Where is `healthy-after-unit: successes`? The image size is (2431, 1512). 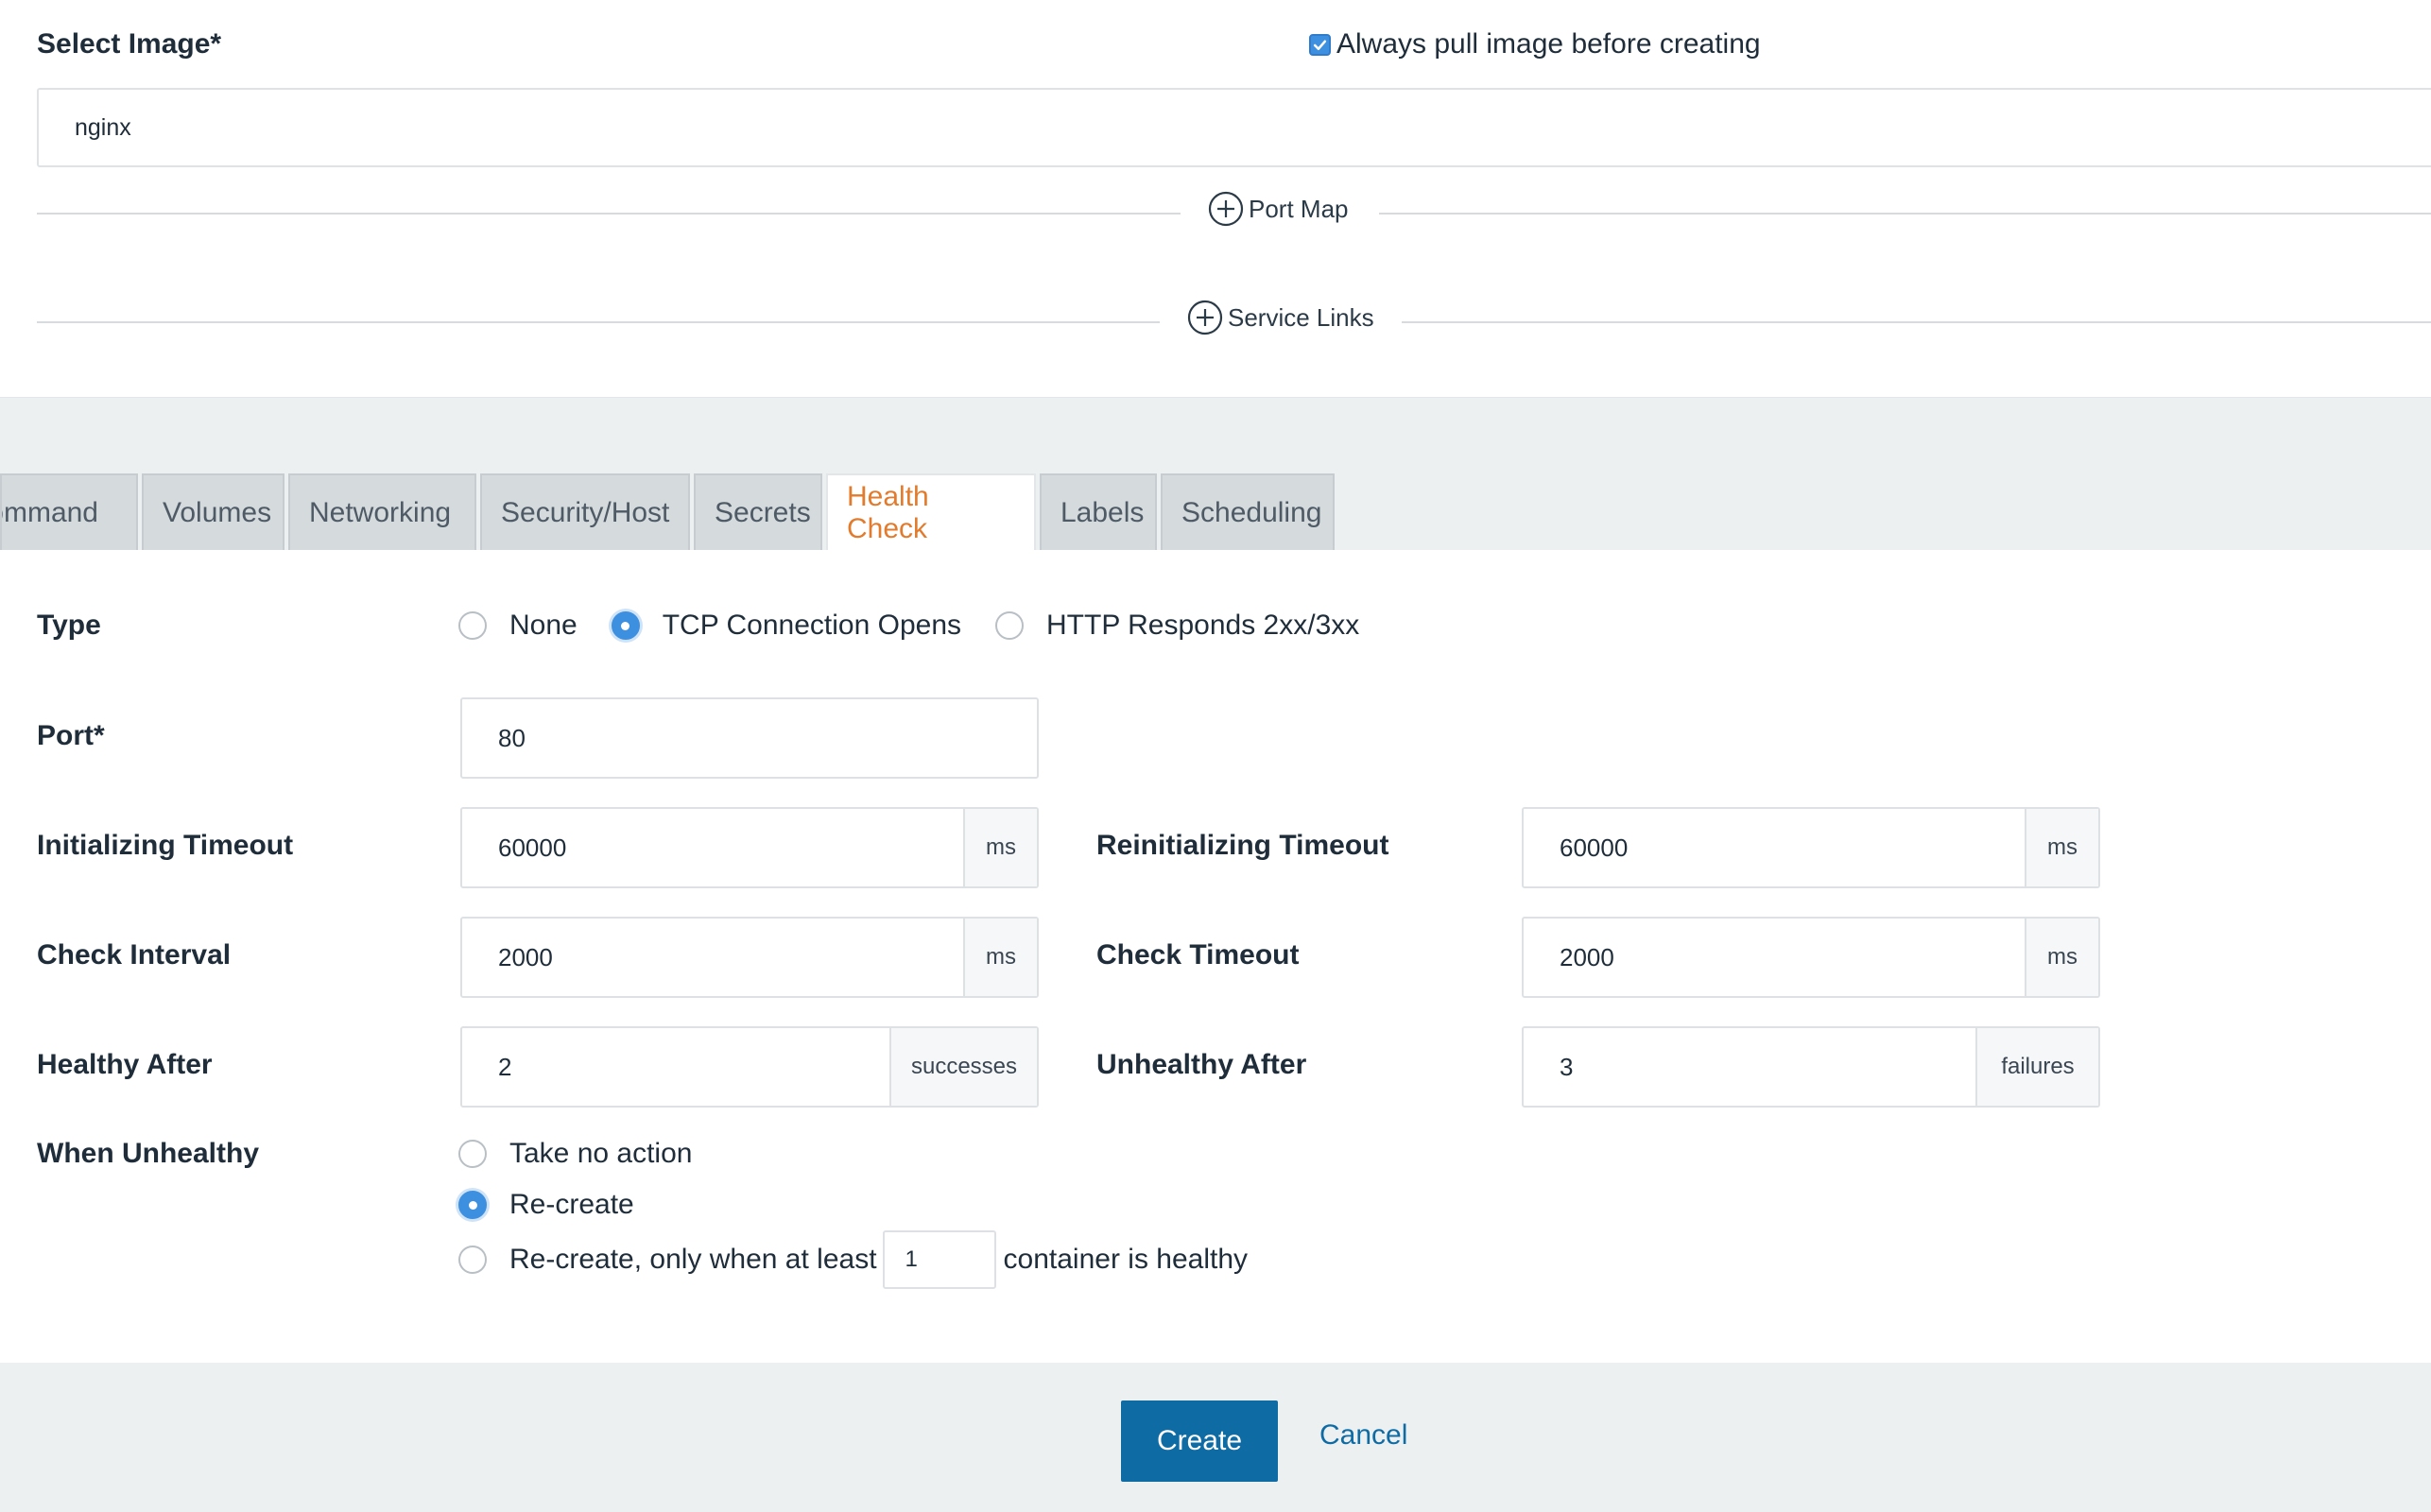
healthy-after-unit: successes is located at coordinates (963, 1067).